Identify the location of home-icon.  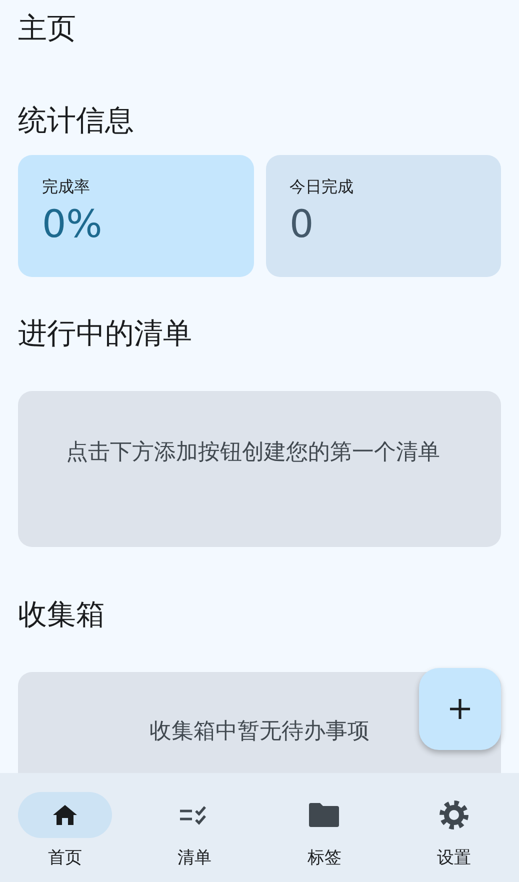
(65, 815).